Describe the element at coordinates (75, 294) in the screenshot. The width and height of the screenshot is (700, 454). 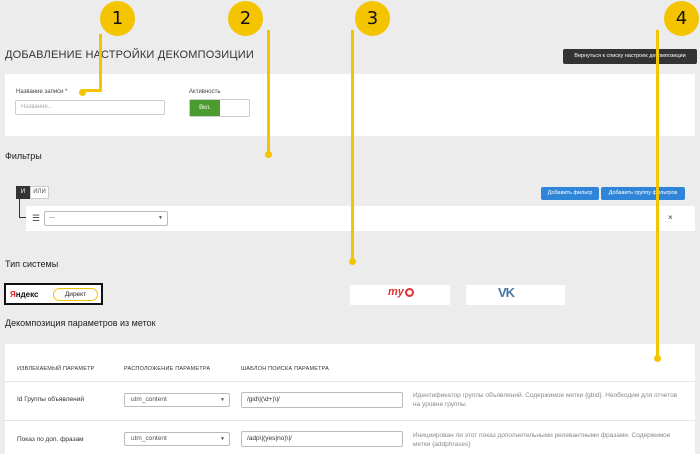
I see `direct-pill: Директ` at that location.